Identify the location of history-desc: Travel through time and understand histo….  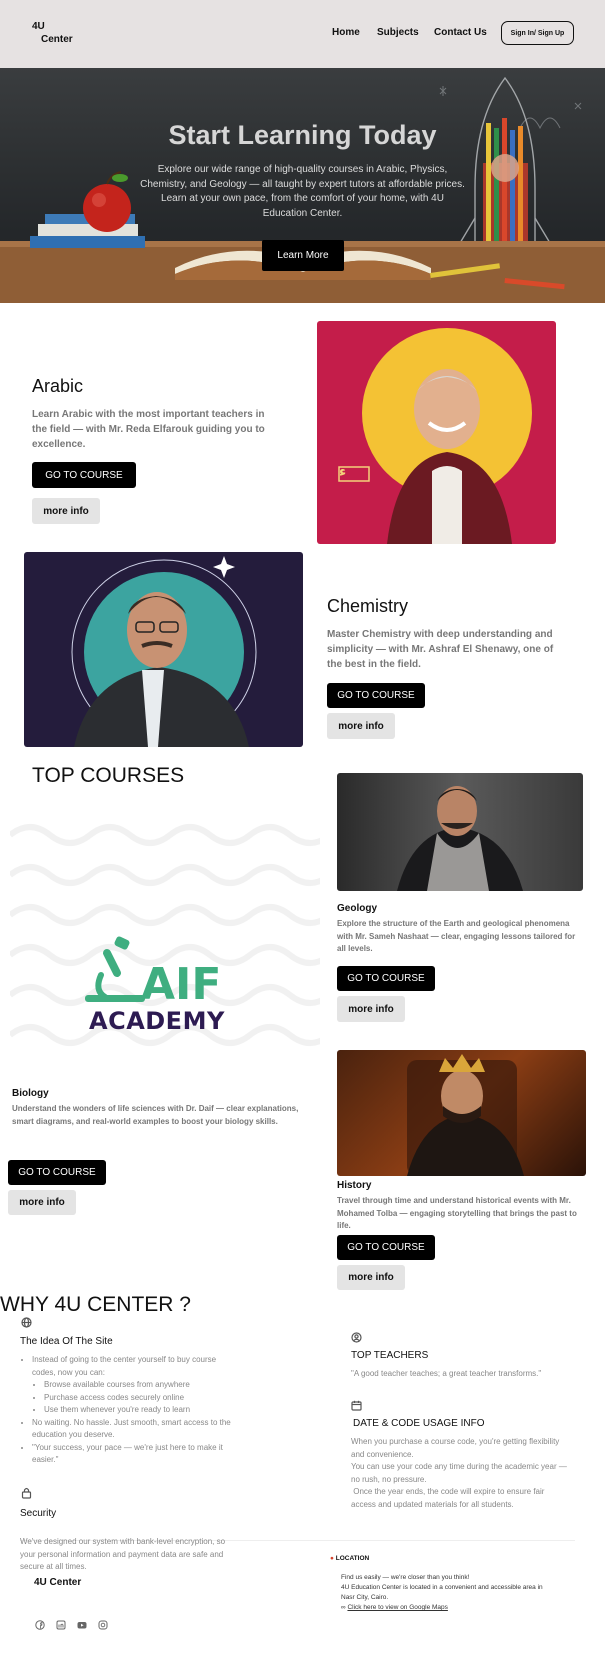
(457, 1213).